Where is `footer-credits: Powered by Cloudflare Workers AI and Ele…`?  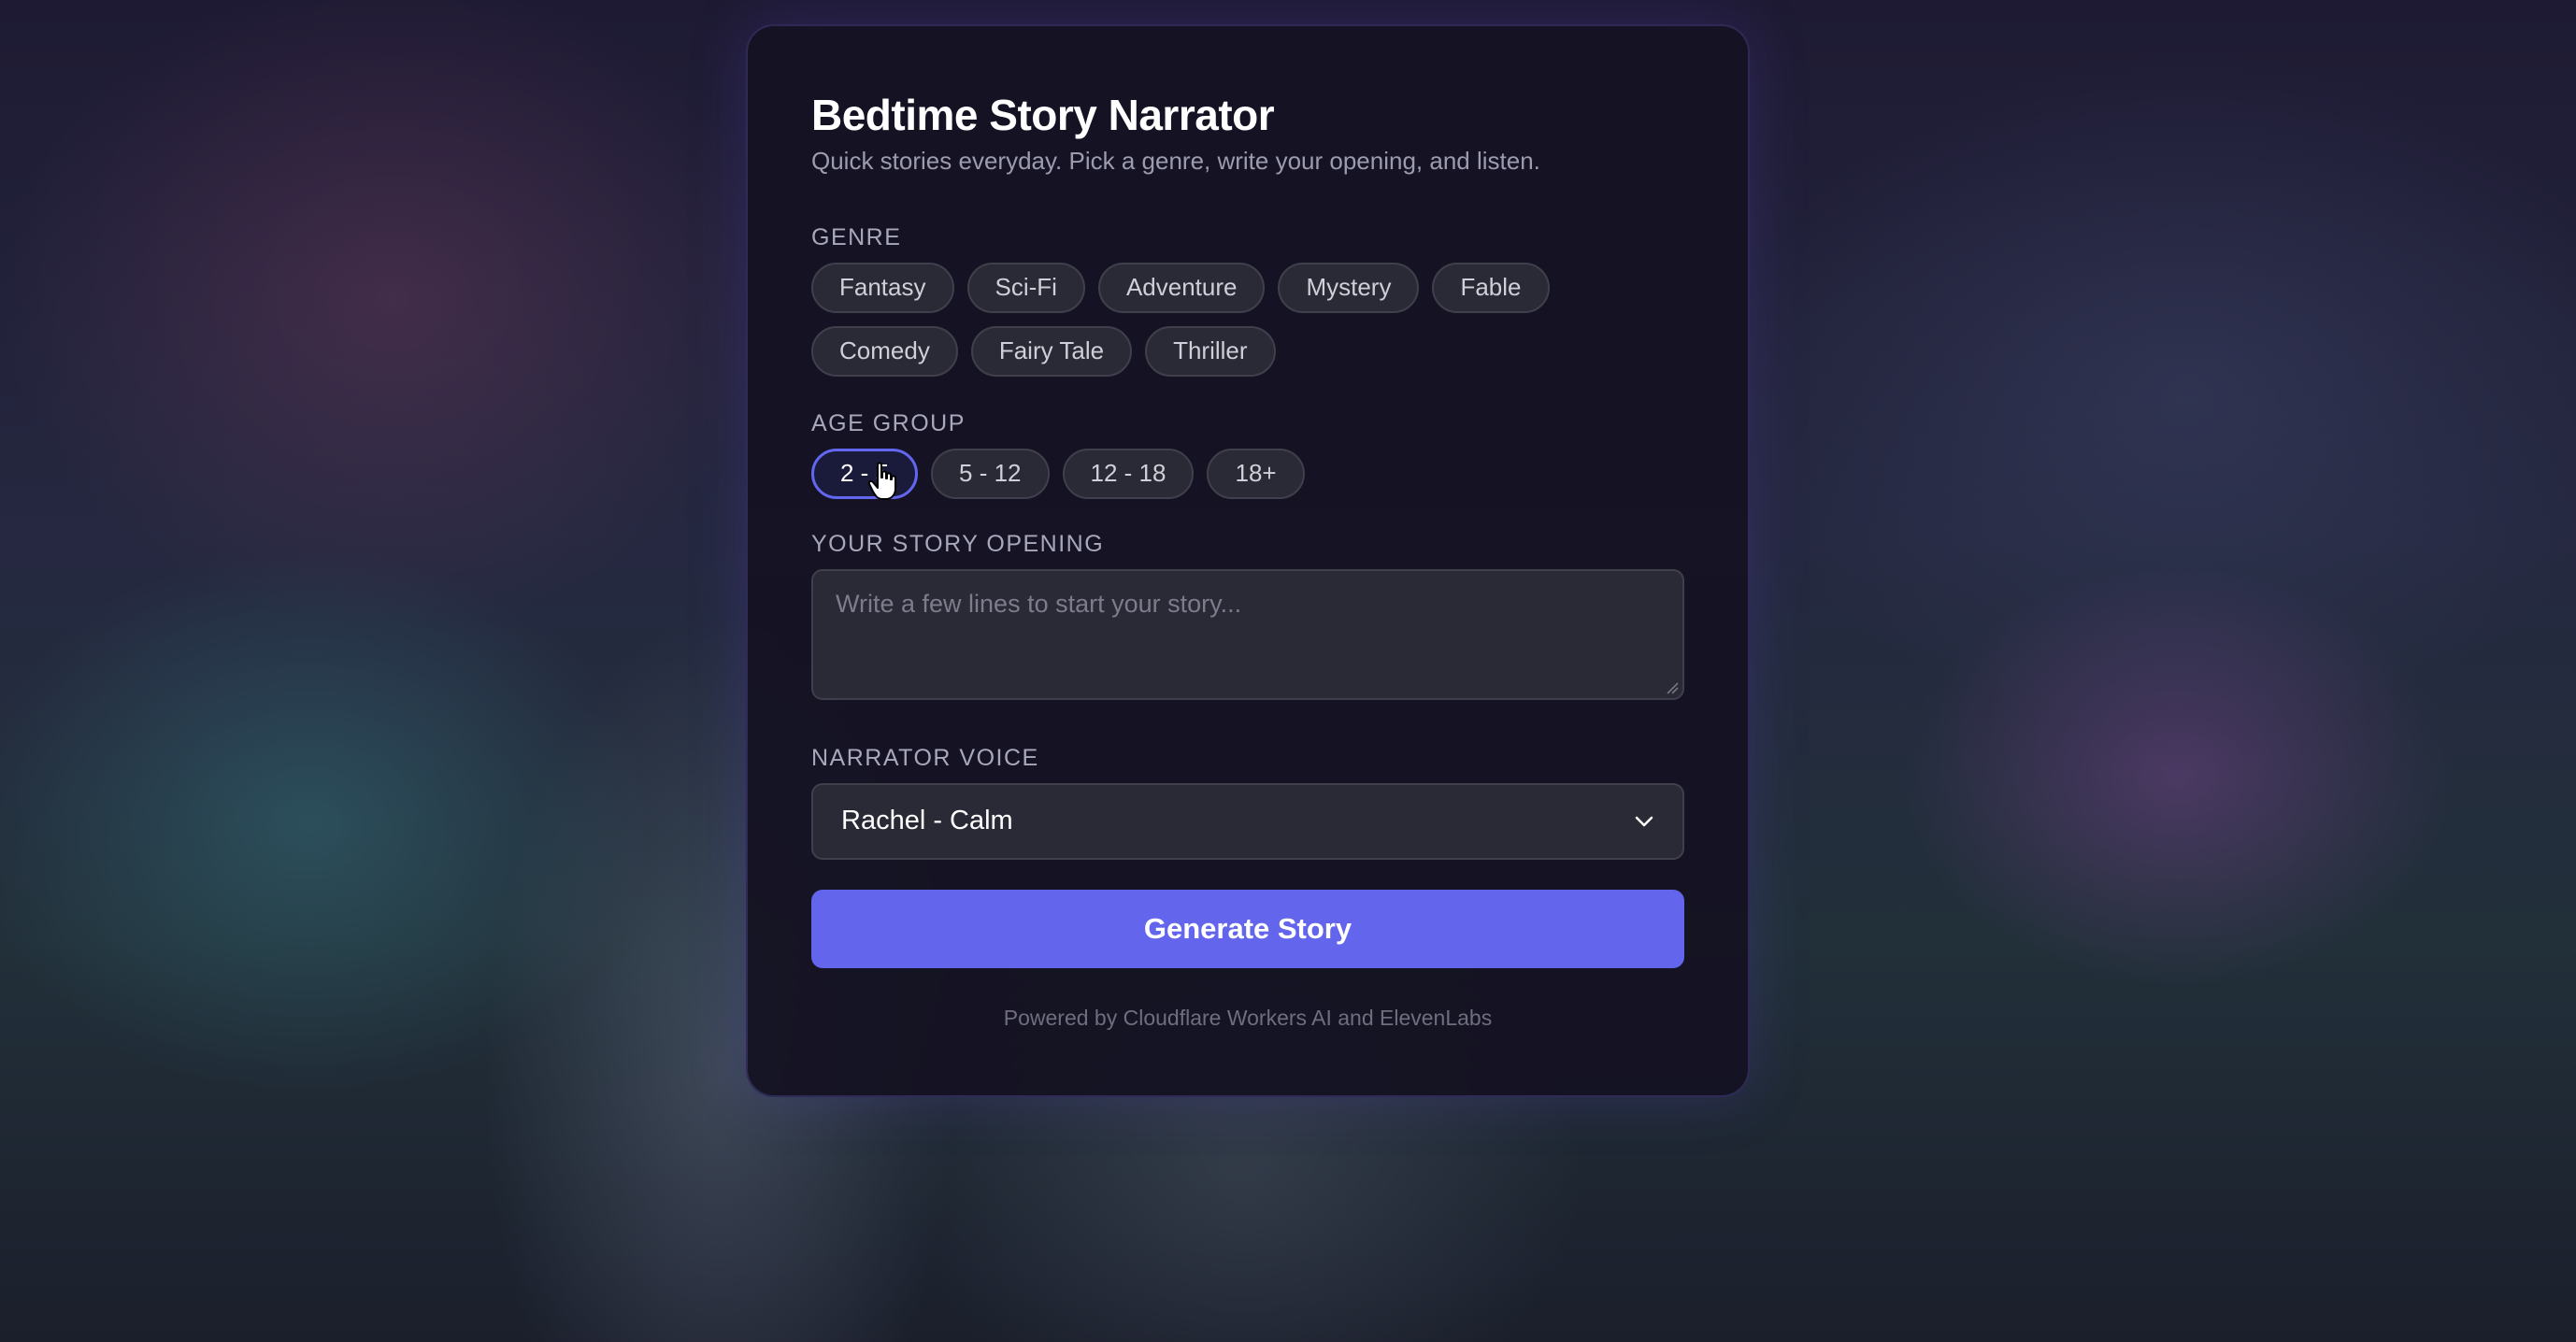 footer-credits: Powered by Cloudflare Workers AI and Ele… is located at coordinates (1248, 1018).